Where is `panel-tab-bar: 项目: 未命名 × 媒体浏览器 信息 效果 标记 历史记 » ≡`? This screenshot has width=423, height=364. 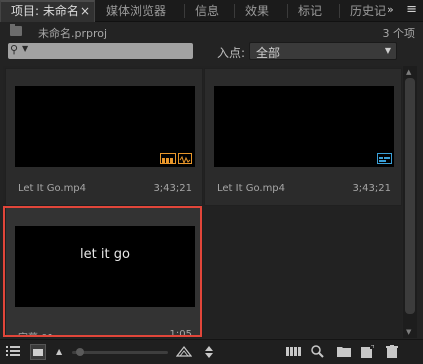
panel-tab-bar: 项目: 未命名 × 媒体浏览器 信息 效果 标记 历史记 » ≡ is located at coordinates (211, 11).